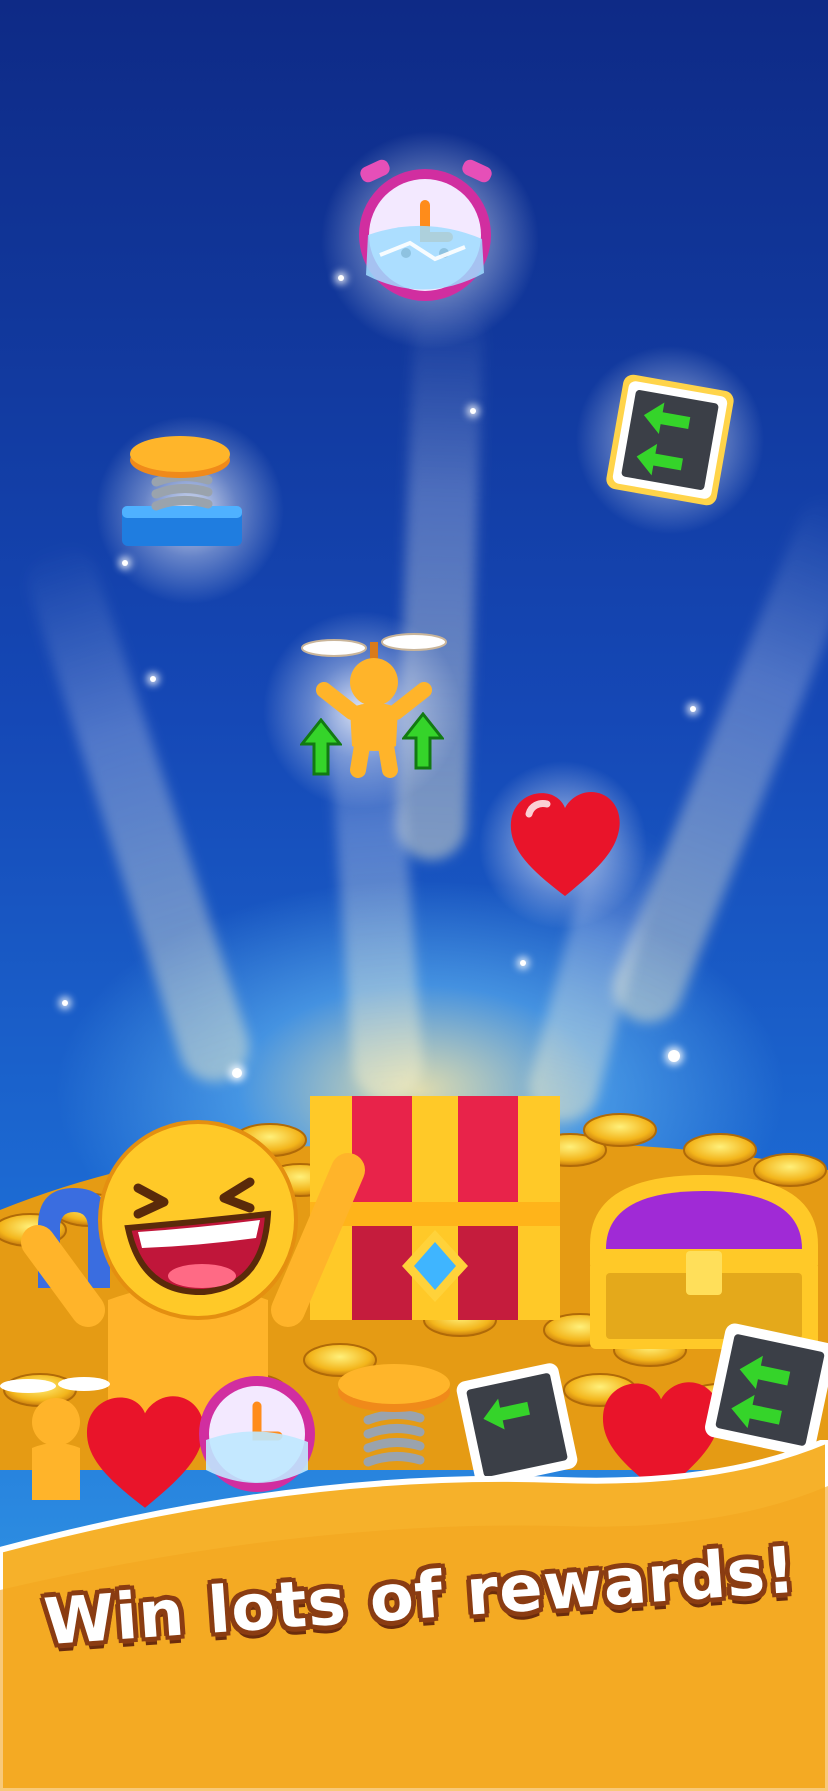  I want to click on frozen-alarm-clock-icon, so click(425, 230).